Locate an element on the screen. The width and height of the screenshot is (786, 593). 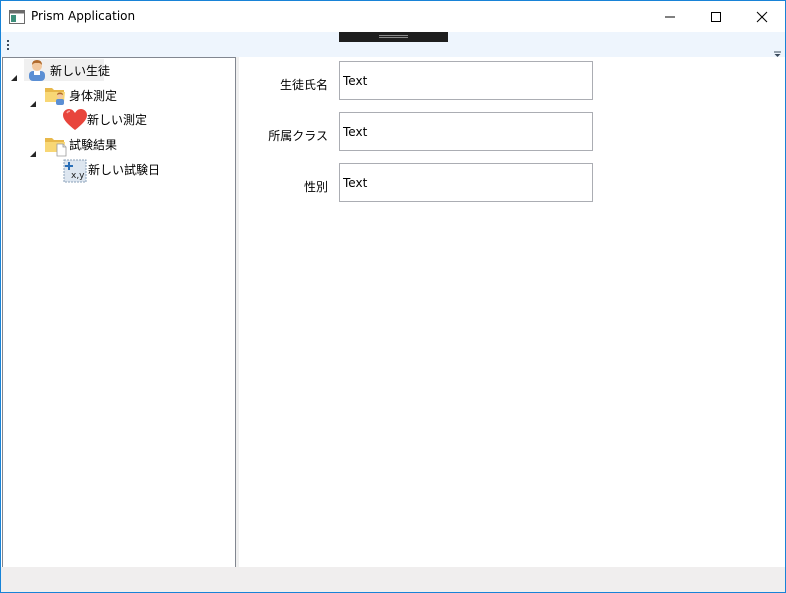
close-button is located at coordinates (762, 16).